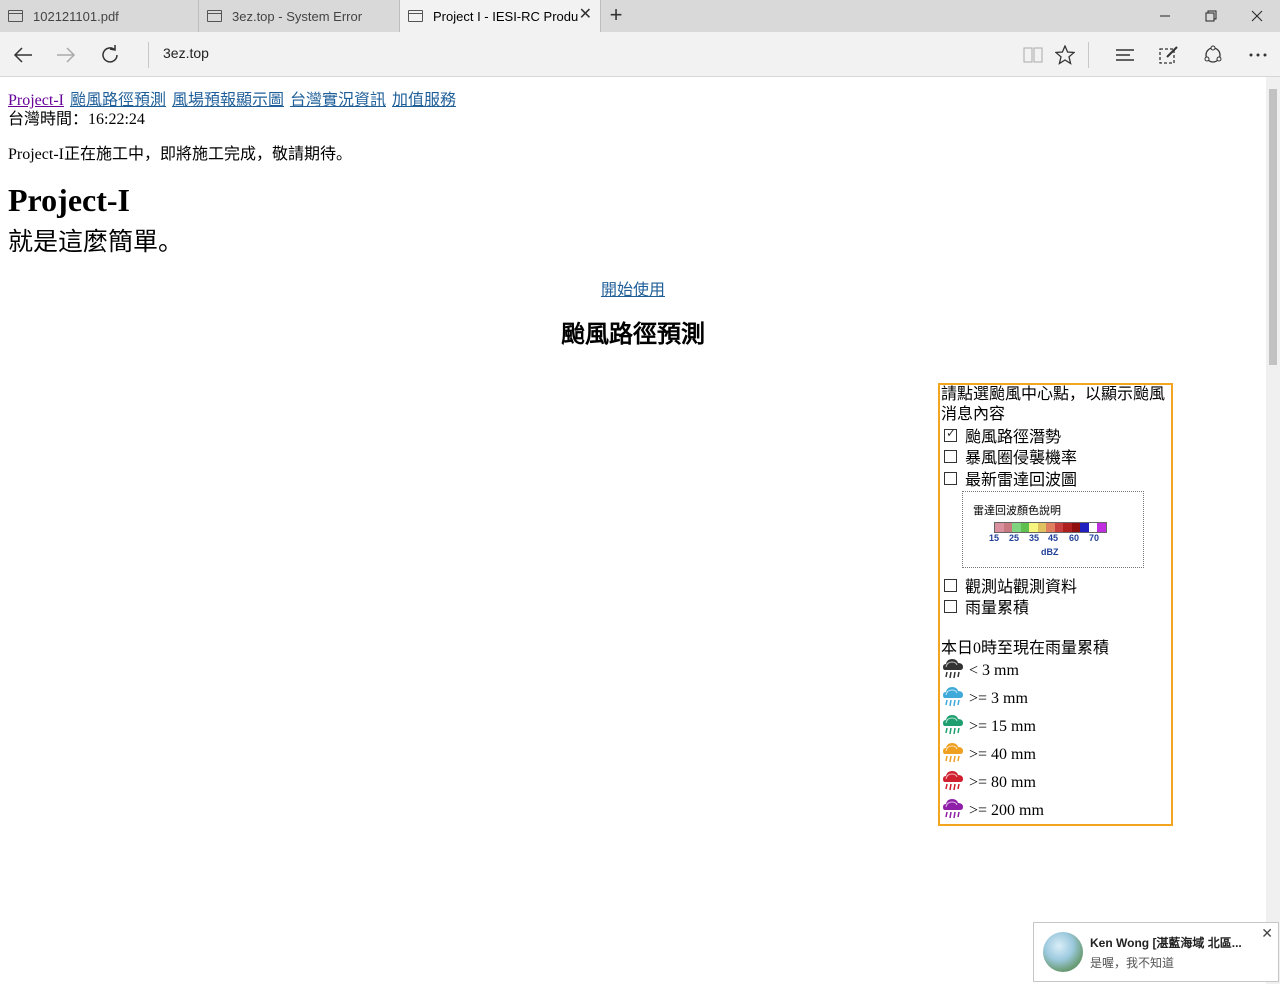 This screenshot has width=1280, height=984. I want to click on page-title: Project-I, so click(69, 200).